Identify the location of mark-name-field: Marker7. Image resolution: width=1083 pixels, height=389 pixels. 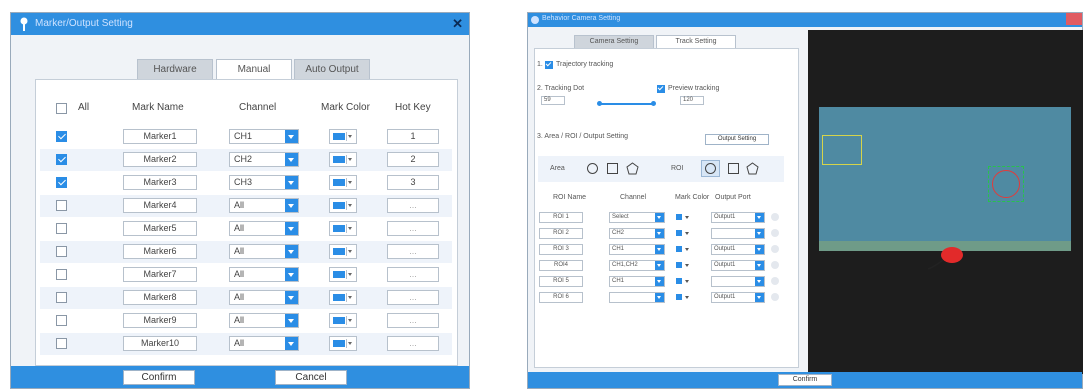
(160, 274).